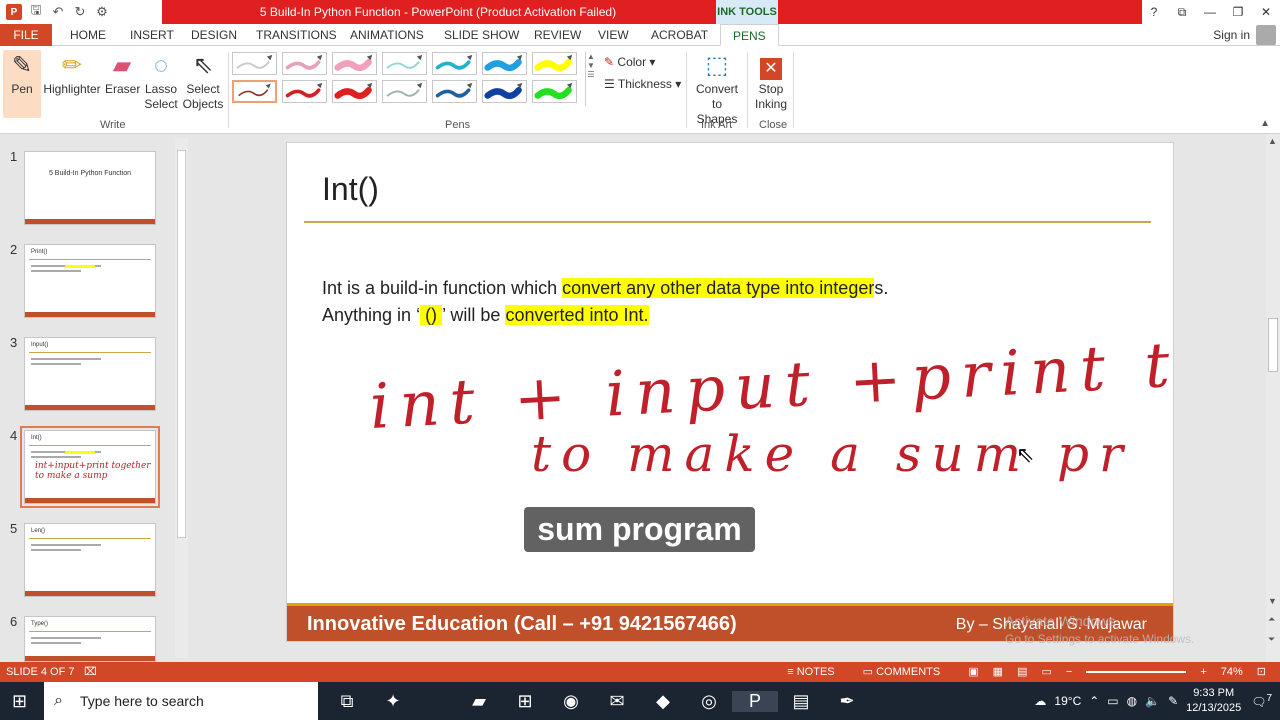 This screenshot has height=720, width=1280. What do you see at coordinates (1040, 701) in the screenshot?
I see `weather-icon: ☁` at bounding box center [1040, 701].